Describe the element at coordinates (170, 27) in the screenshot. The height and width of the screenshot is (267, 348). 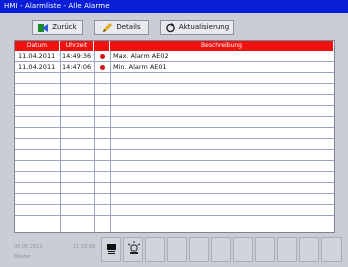
I see `refresh-icon` at that location.